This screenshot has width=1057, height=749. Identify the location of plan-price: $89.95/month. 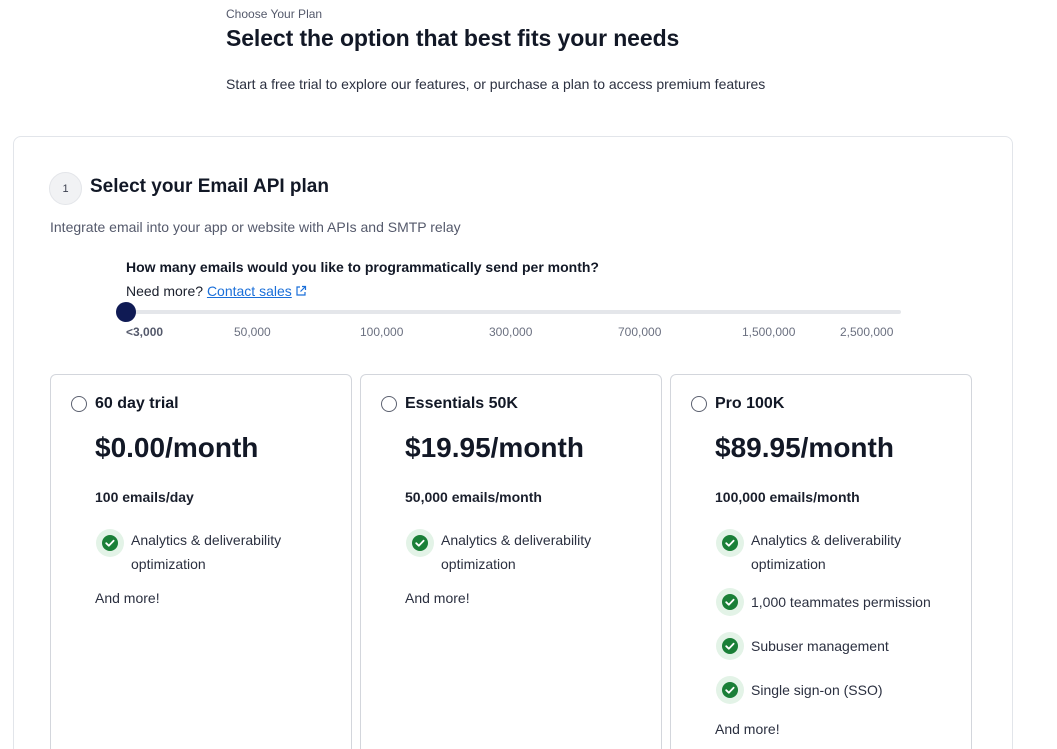
(804, 447).